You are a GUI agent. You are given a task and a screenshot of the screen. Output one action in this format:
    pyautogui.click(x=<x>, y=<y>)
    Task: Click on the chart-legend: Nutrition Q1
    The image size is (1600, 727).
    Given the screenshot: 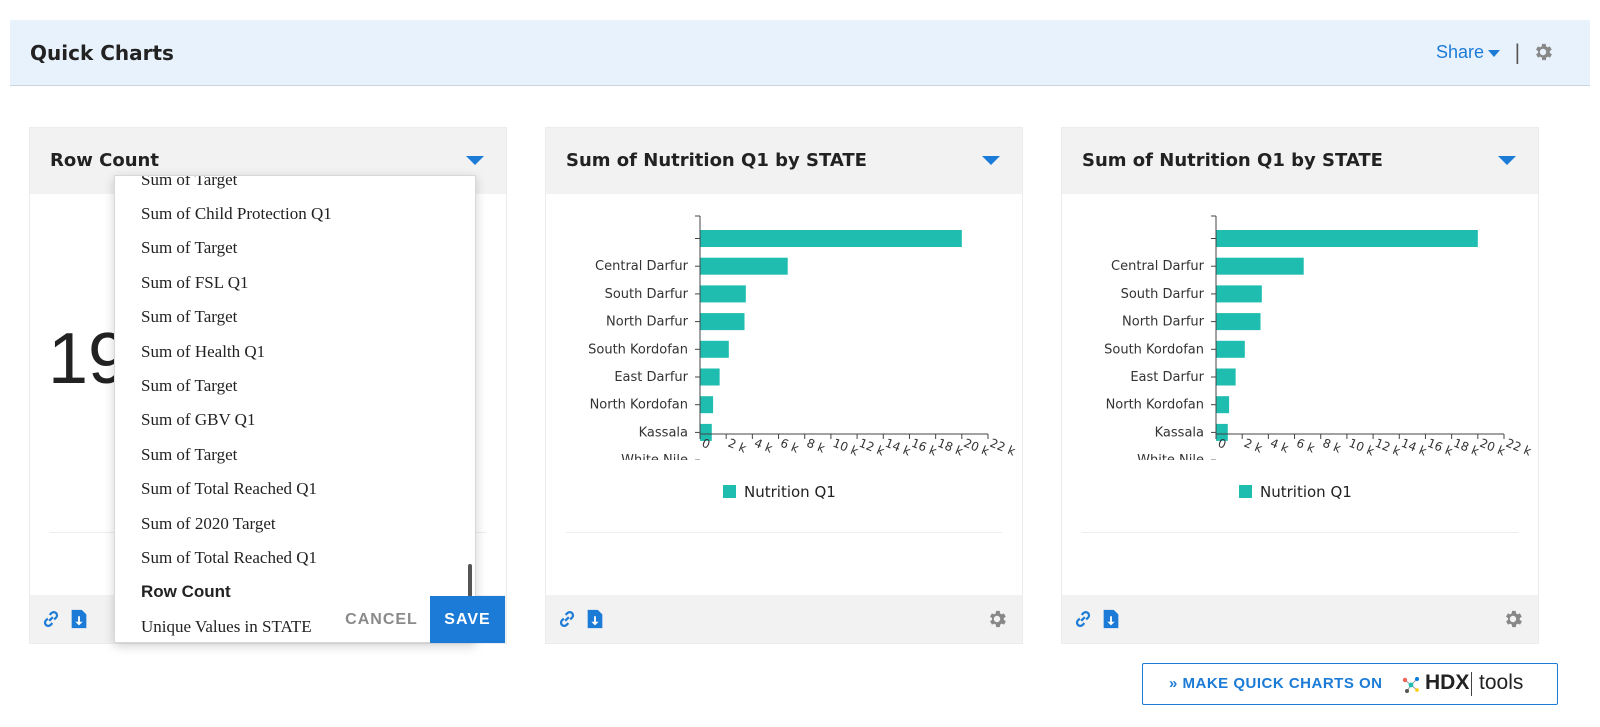 What is the action you would take?
    pyautogui.click(x=779, y=492)
    